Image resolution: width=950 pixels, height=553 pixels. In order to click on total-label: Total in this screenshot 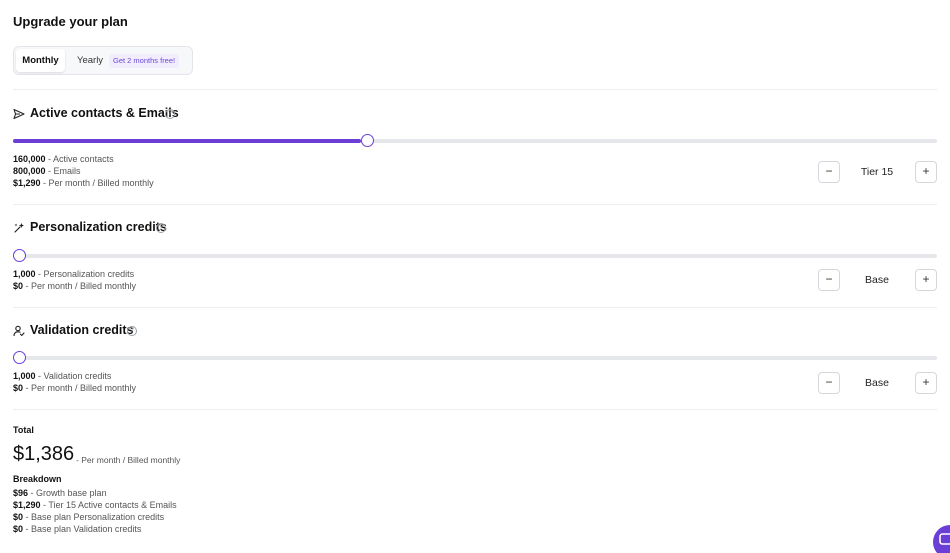, I will do `click(23, 430)`.